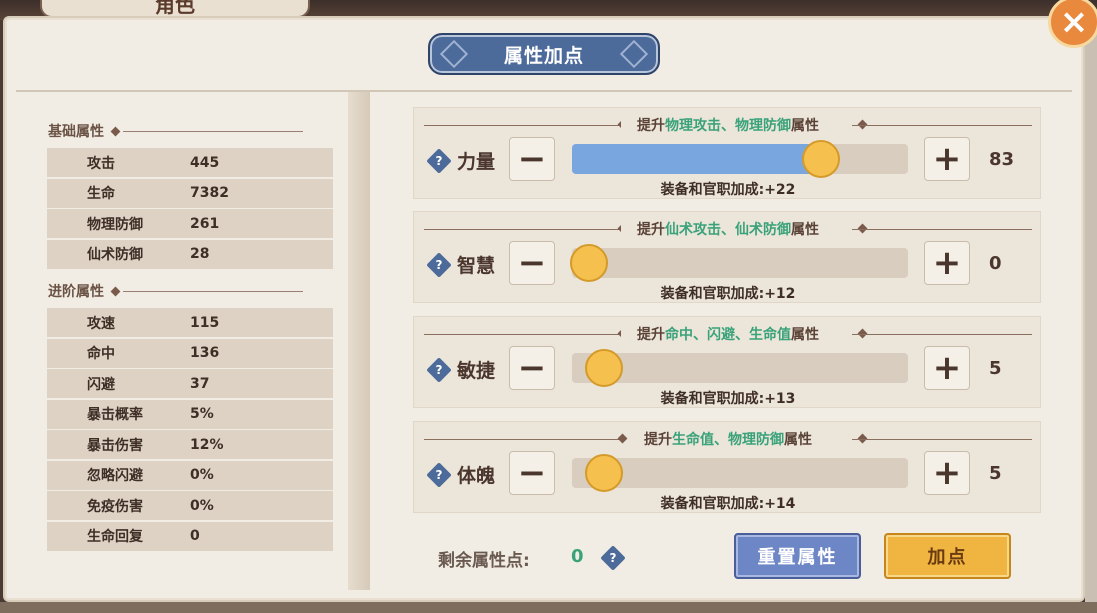 This screenshot has width=1097, height=613. Describe the element at coordinates (213, 291) in the screenshot. I see `heading-line` at that location.